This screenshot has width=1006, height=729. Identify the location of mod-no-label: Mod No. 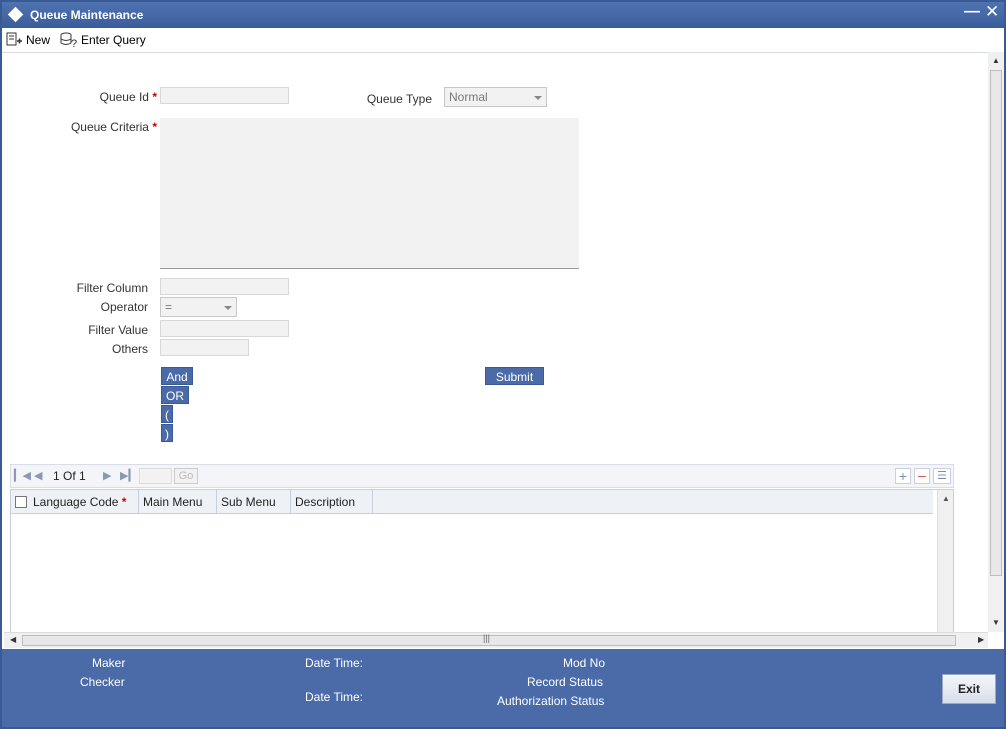
(584, 663).